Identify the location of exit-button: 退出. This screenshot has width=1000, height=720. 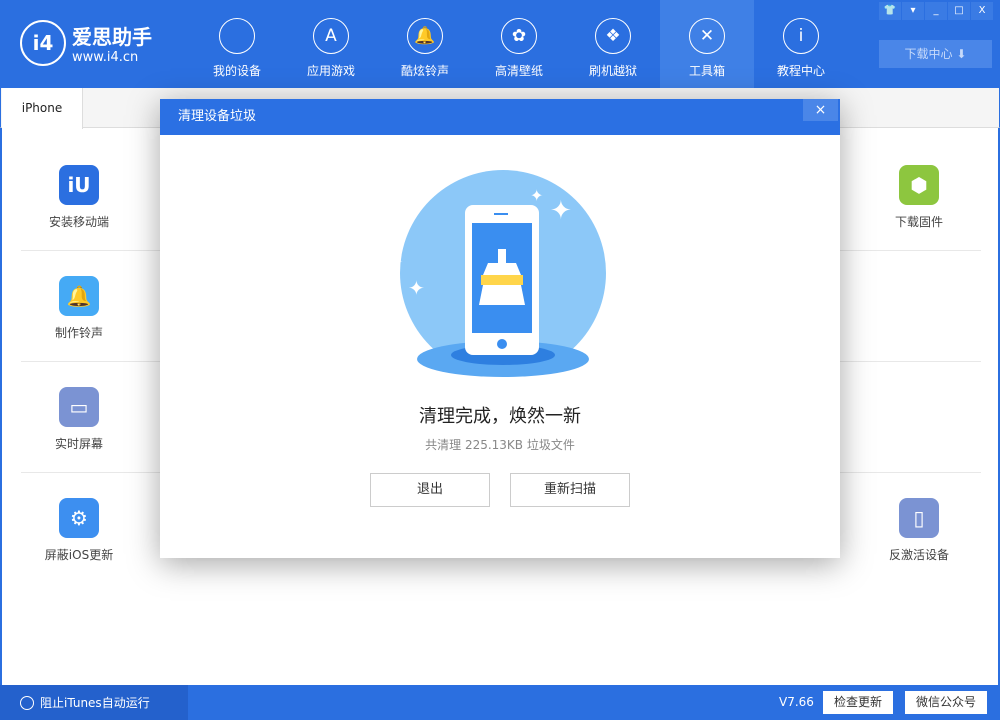
(430, 490).